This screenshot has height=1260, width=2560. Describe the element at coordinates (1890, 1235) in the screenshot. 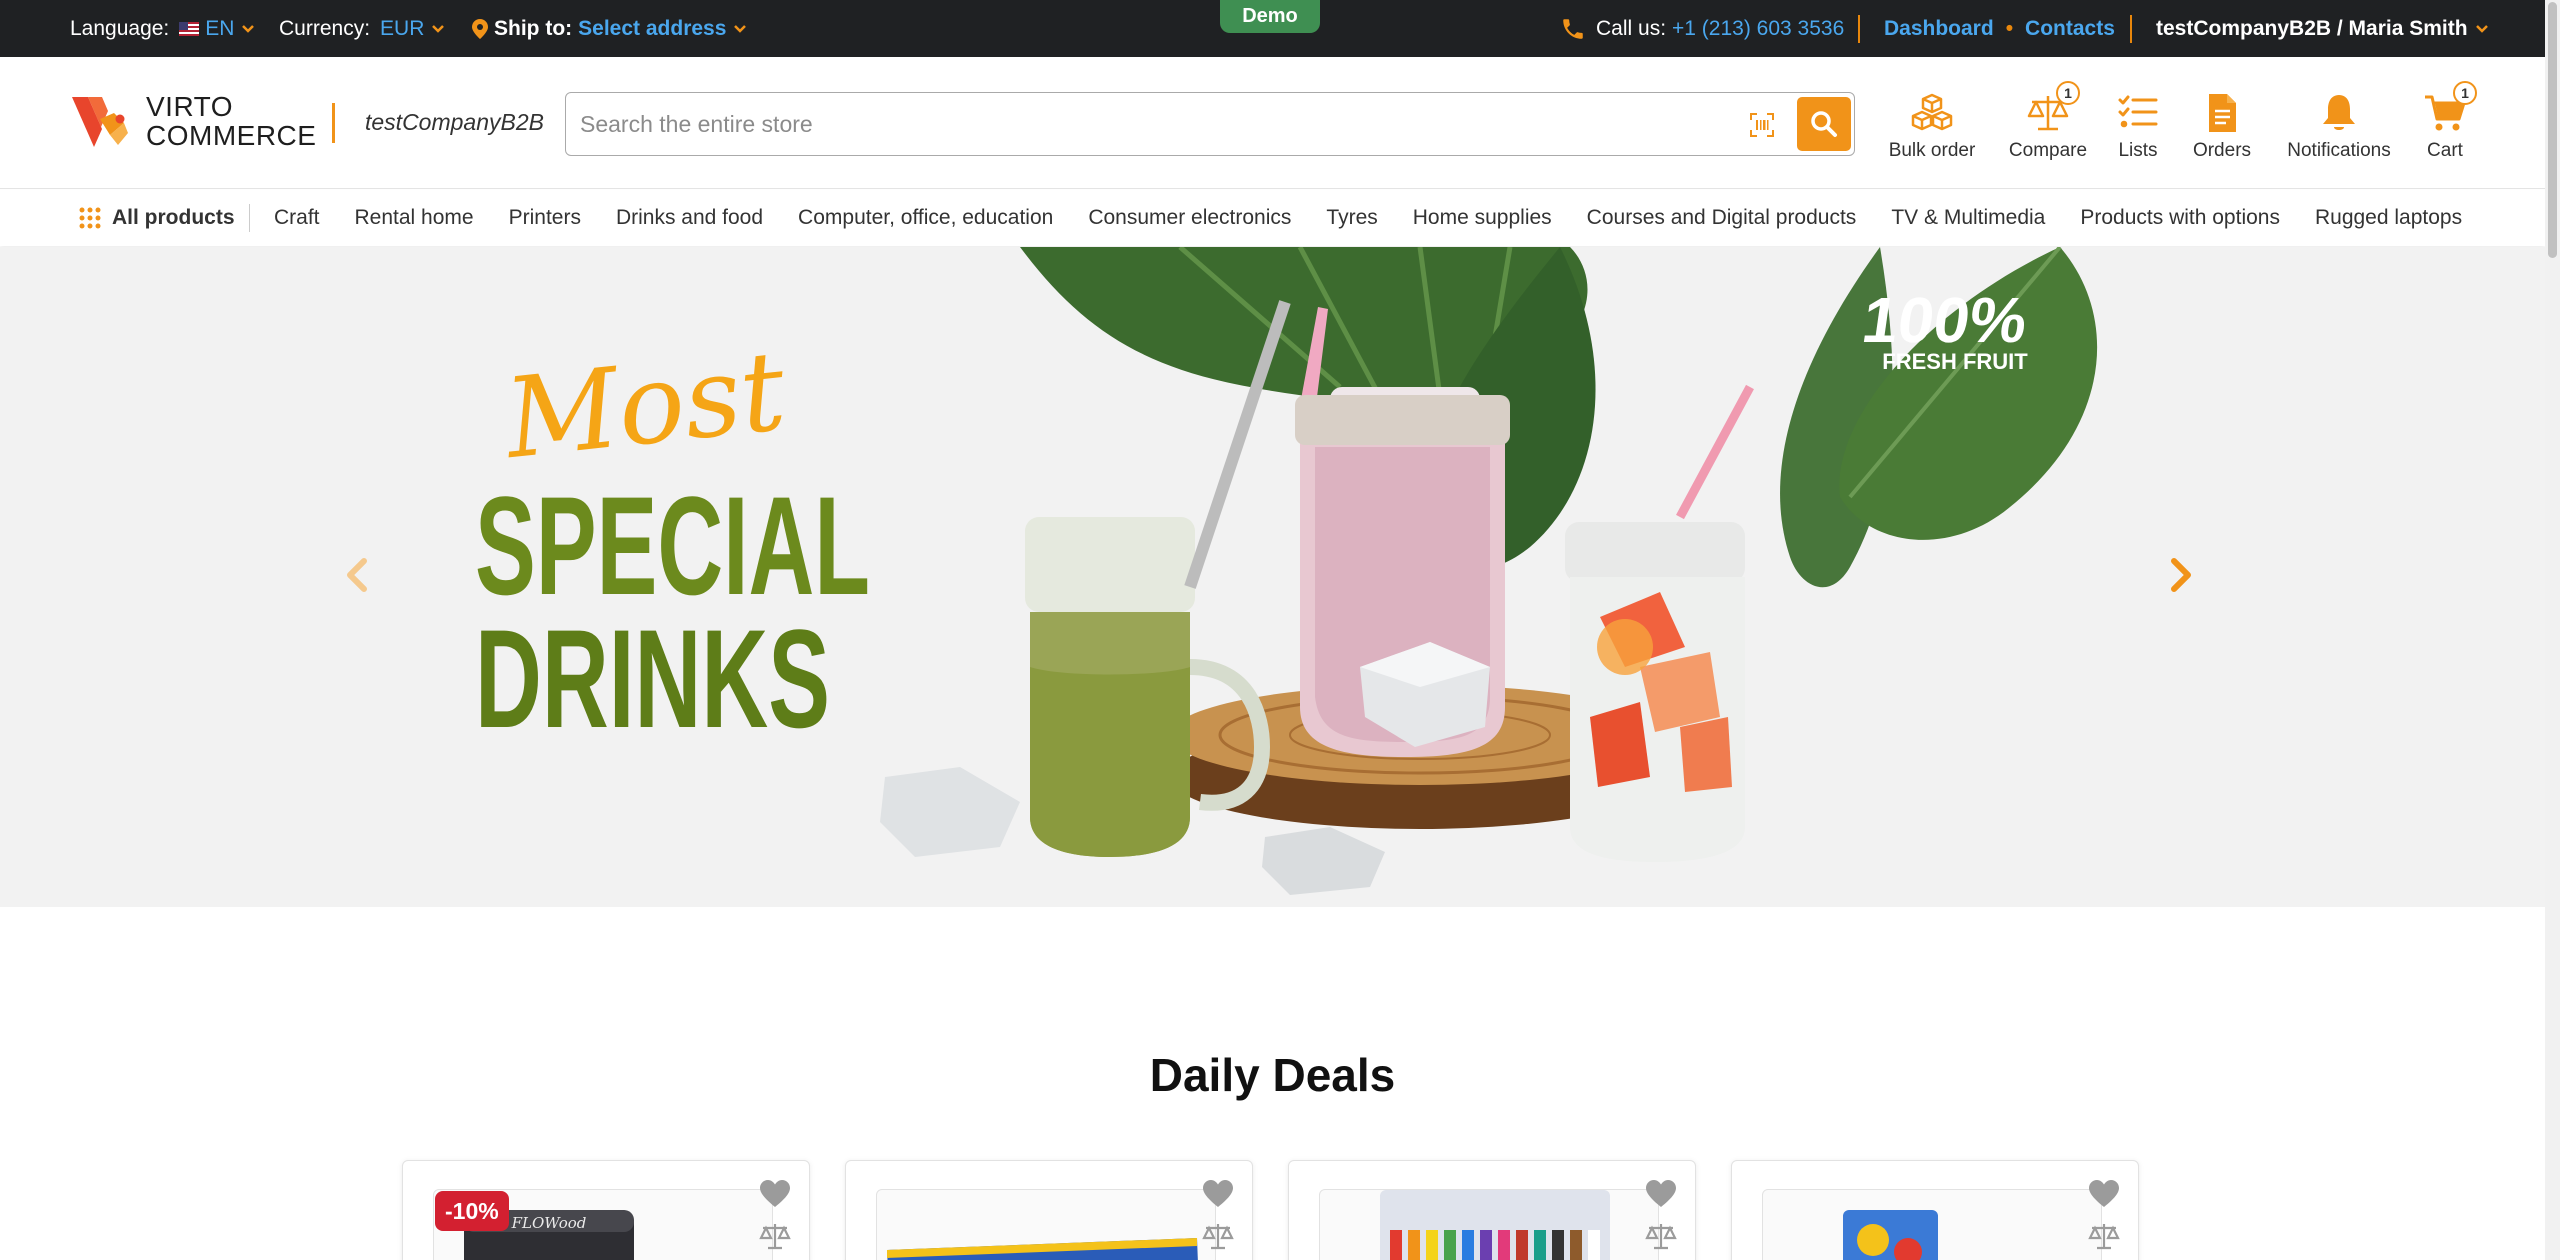

I see `kids-game-box-image` at that location.